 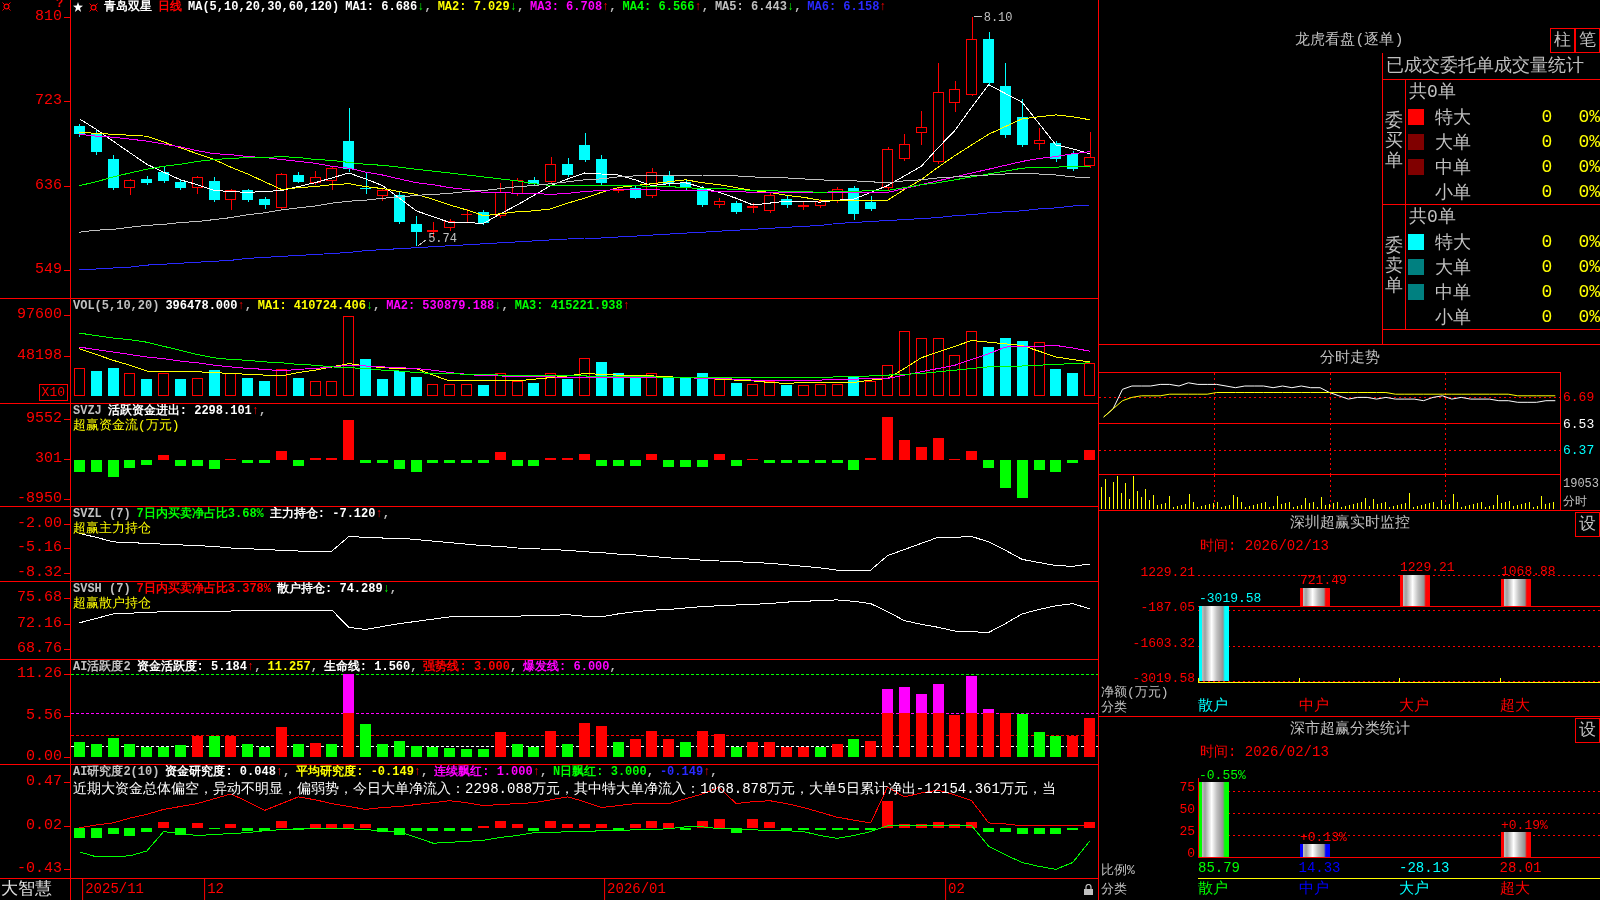 I want to click on panel-title: 龙虎看盘(逐单), so click(x=1349, y=41).